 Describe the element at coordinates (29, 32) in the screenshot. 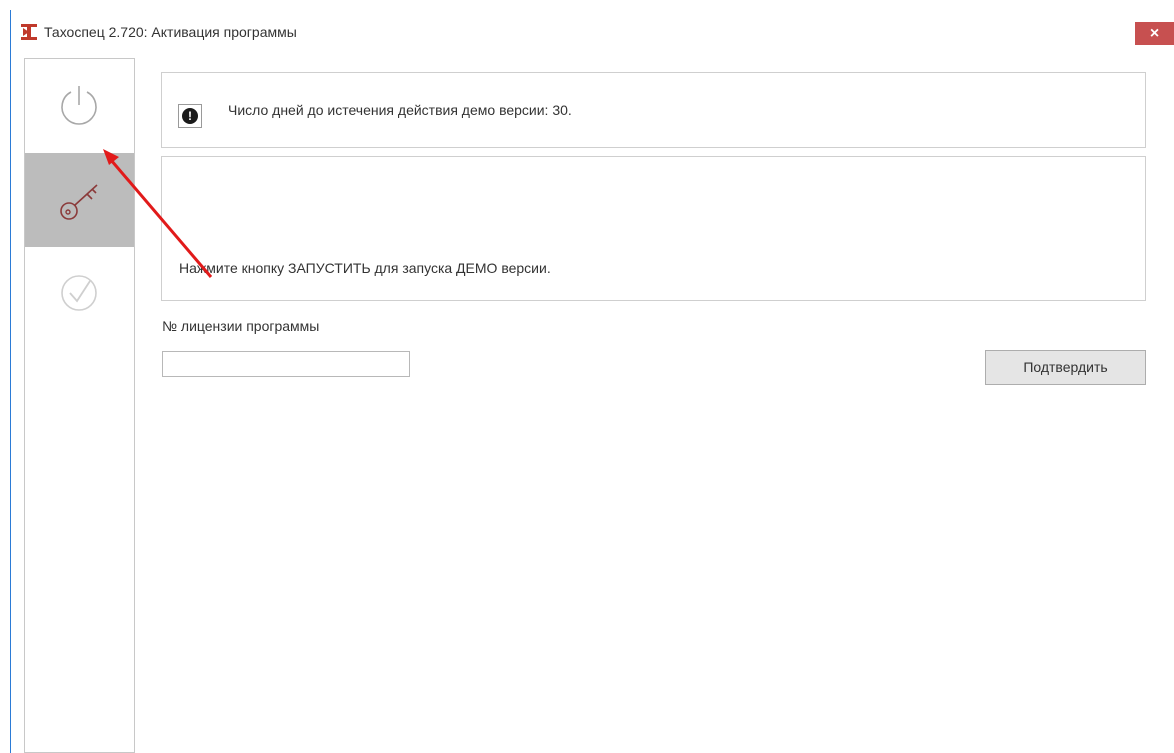

I see `app-logo-icon` at that location.